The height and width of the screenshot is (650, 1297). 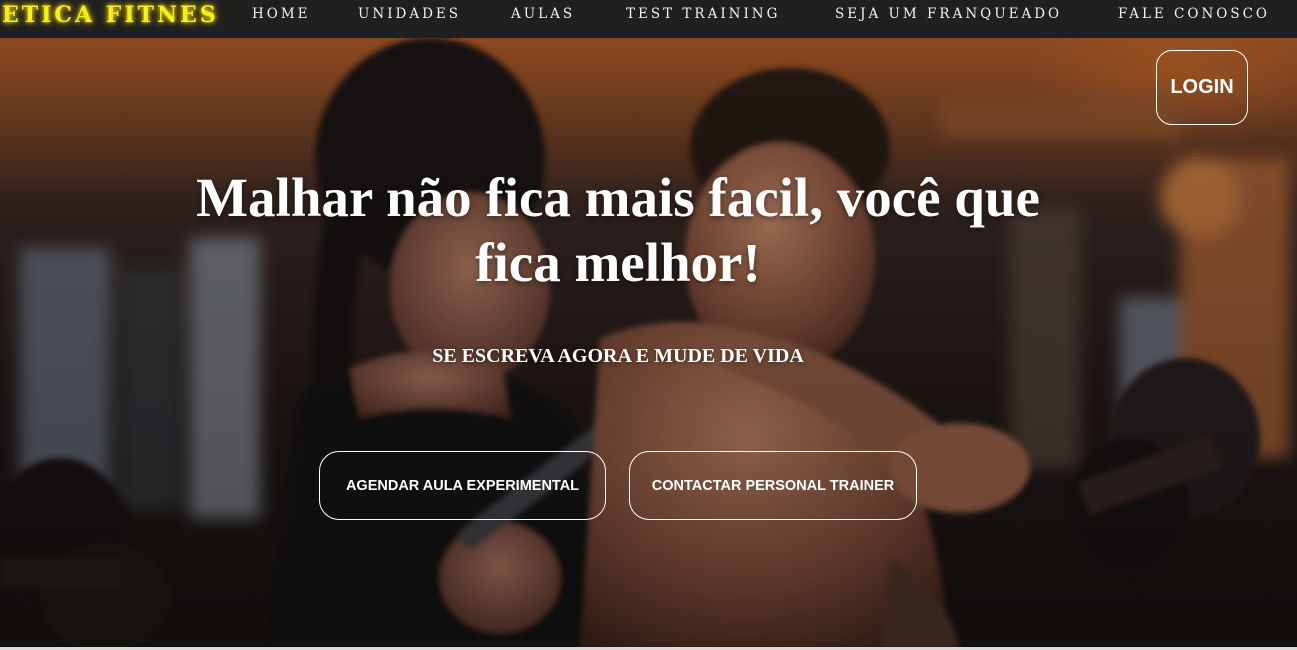 I want to click on contact-personal-trainer-button: CONTACTAR PERSONAL TRAINER, so click(x=773, y=485).